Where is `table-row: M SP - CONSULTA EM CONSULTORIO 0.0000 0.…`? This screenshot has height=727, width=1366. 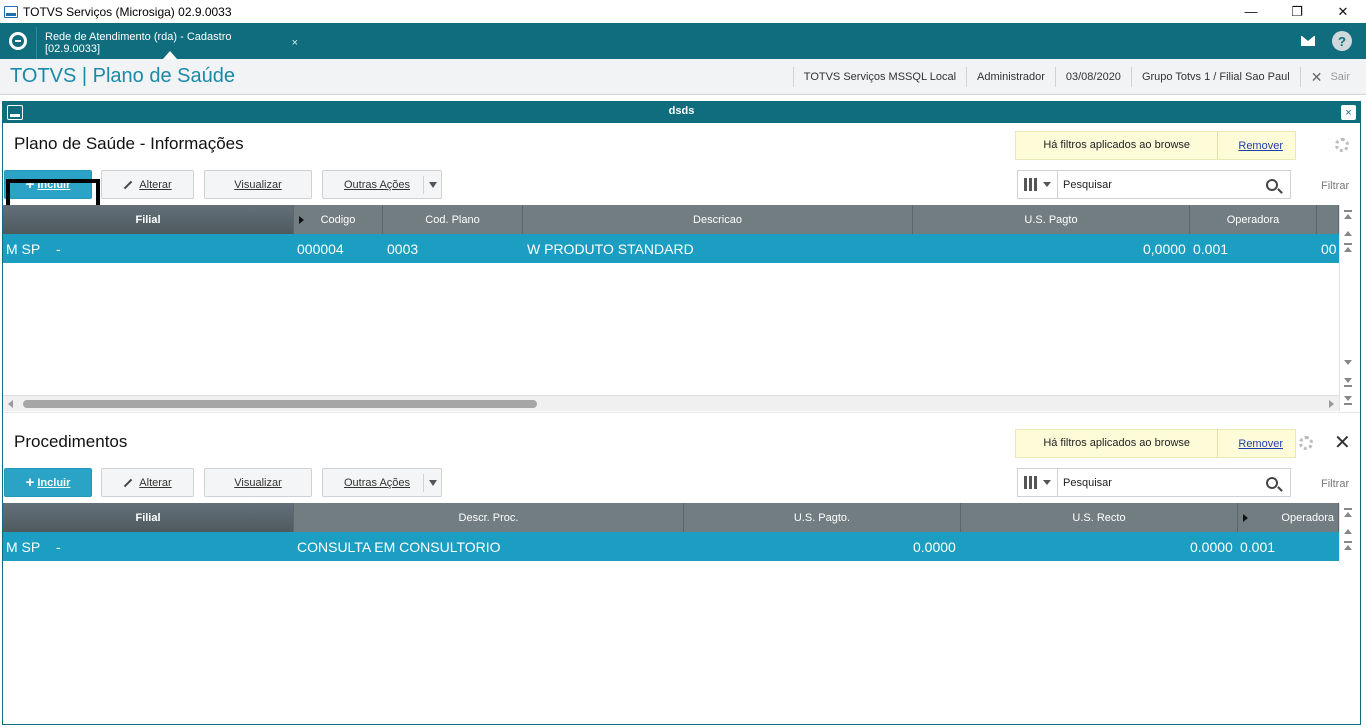 table-row: M SP - CONSULTA EM CONSULTORIO 0.0000 0.… is located at coordinates (671, 546).